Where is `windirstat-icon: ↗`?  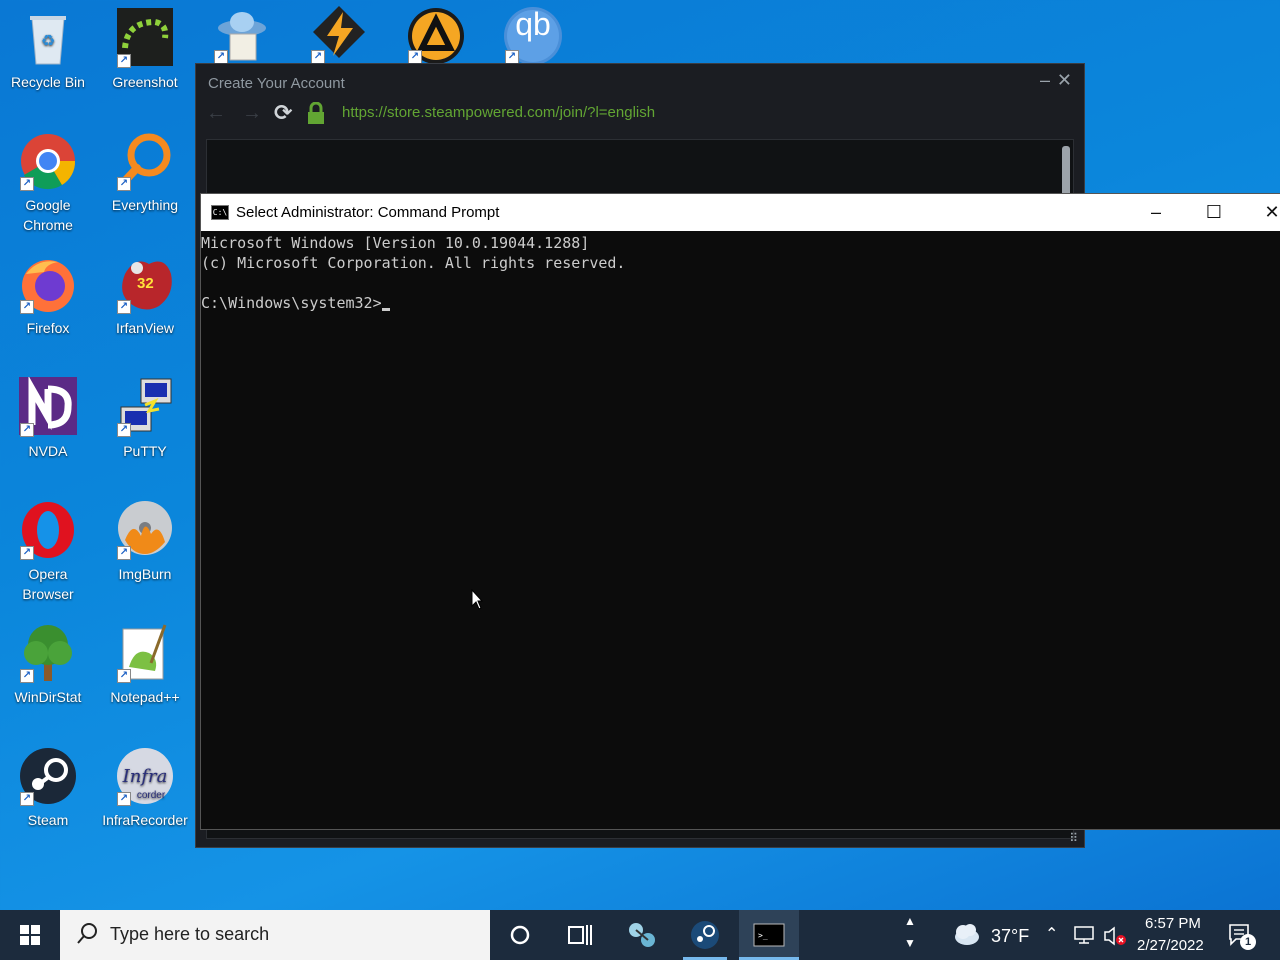
windirstat-icon: ↗ is located at coordinates (48, 653).